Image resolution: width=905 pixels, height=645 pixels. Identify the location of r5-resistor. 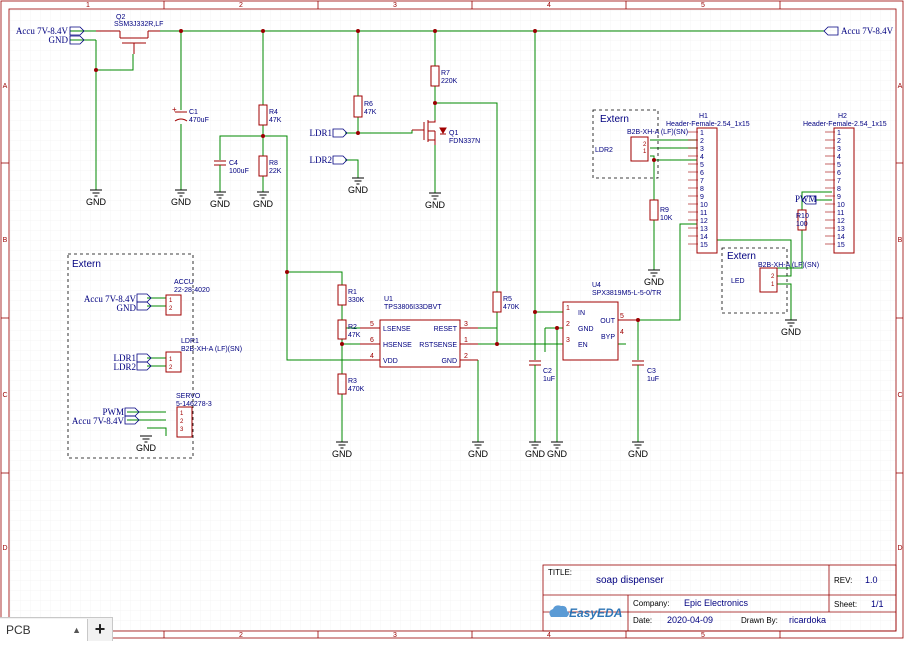
(497, 302).